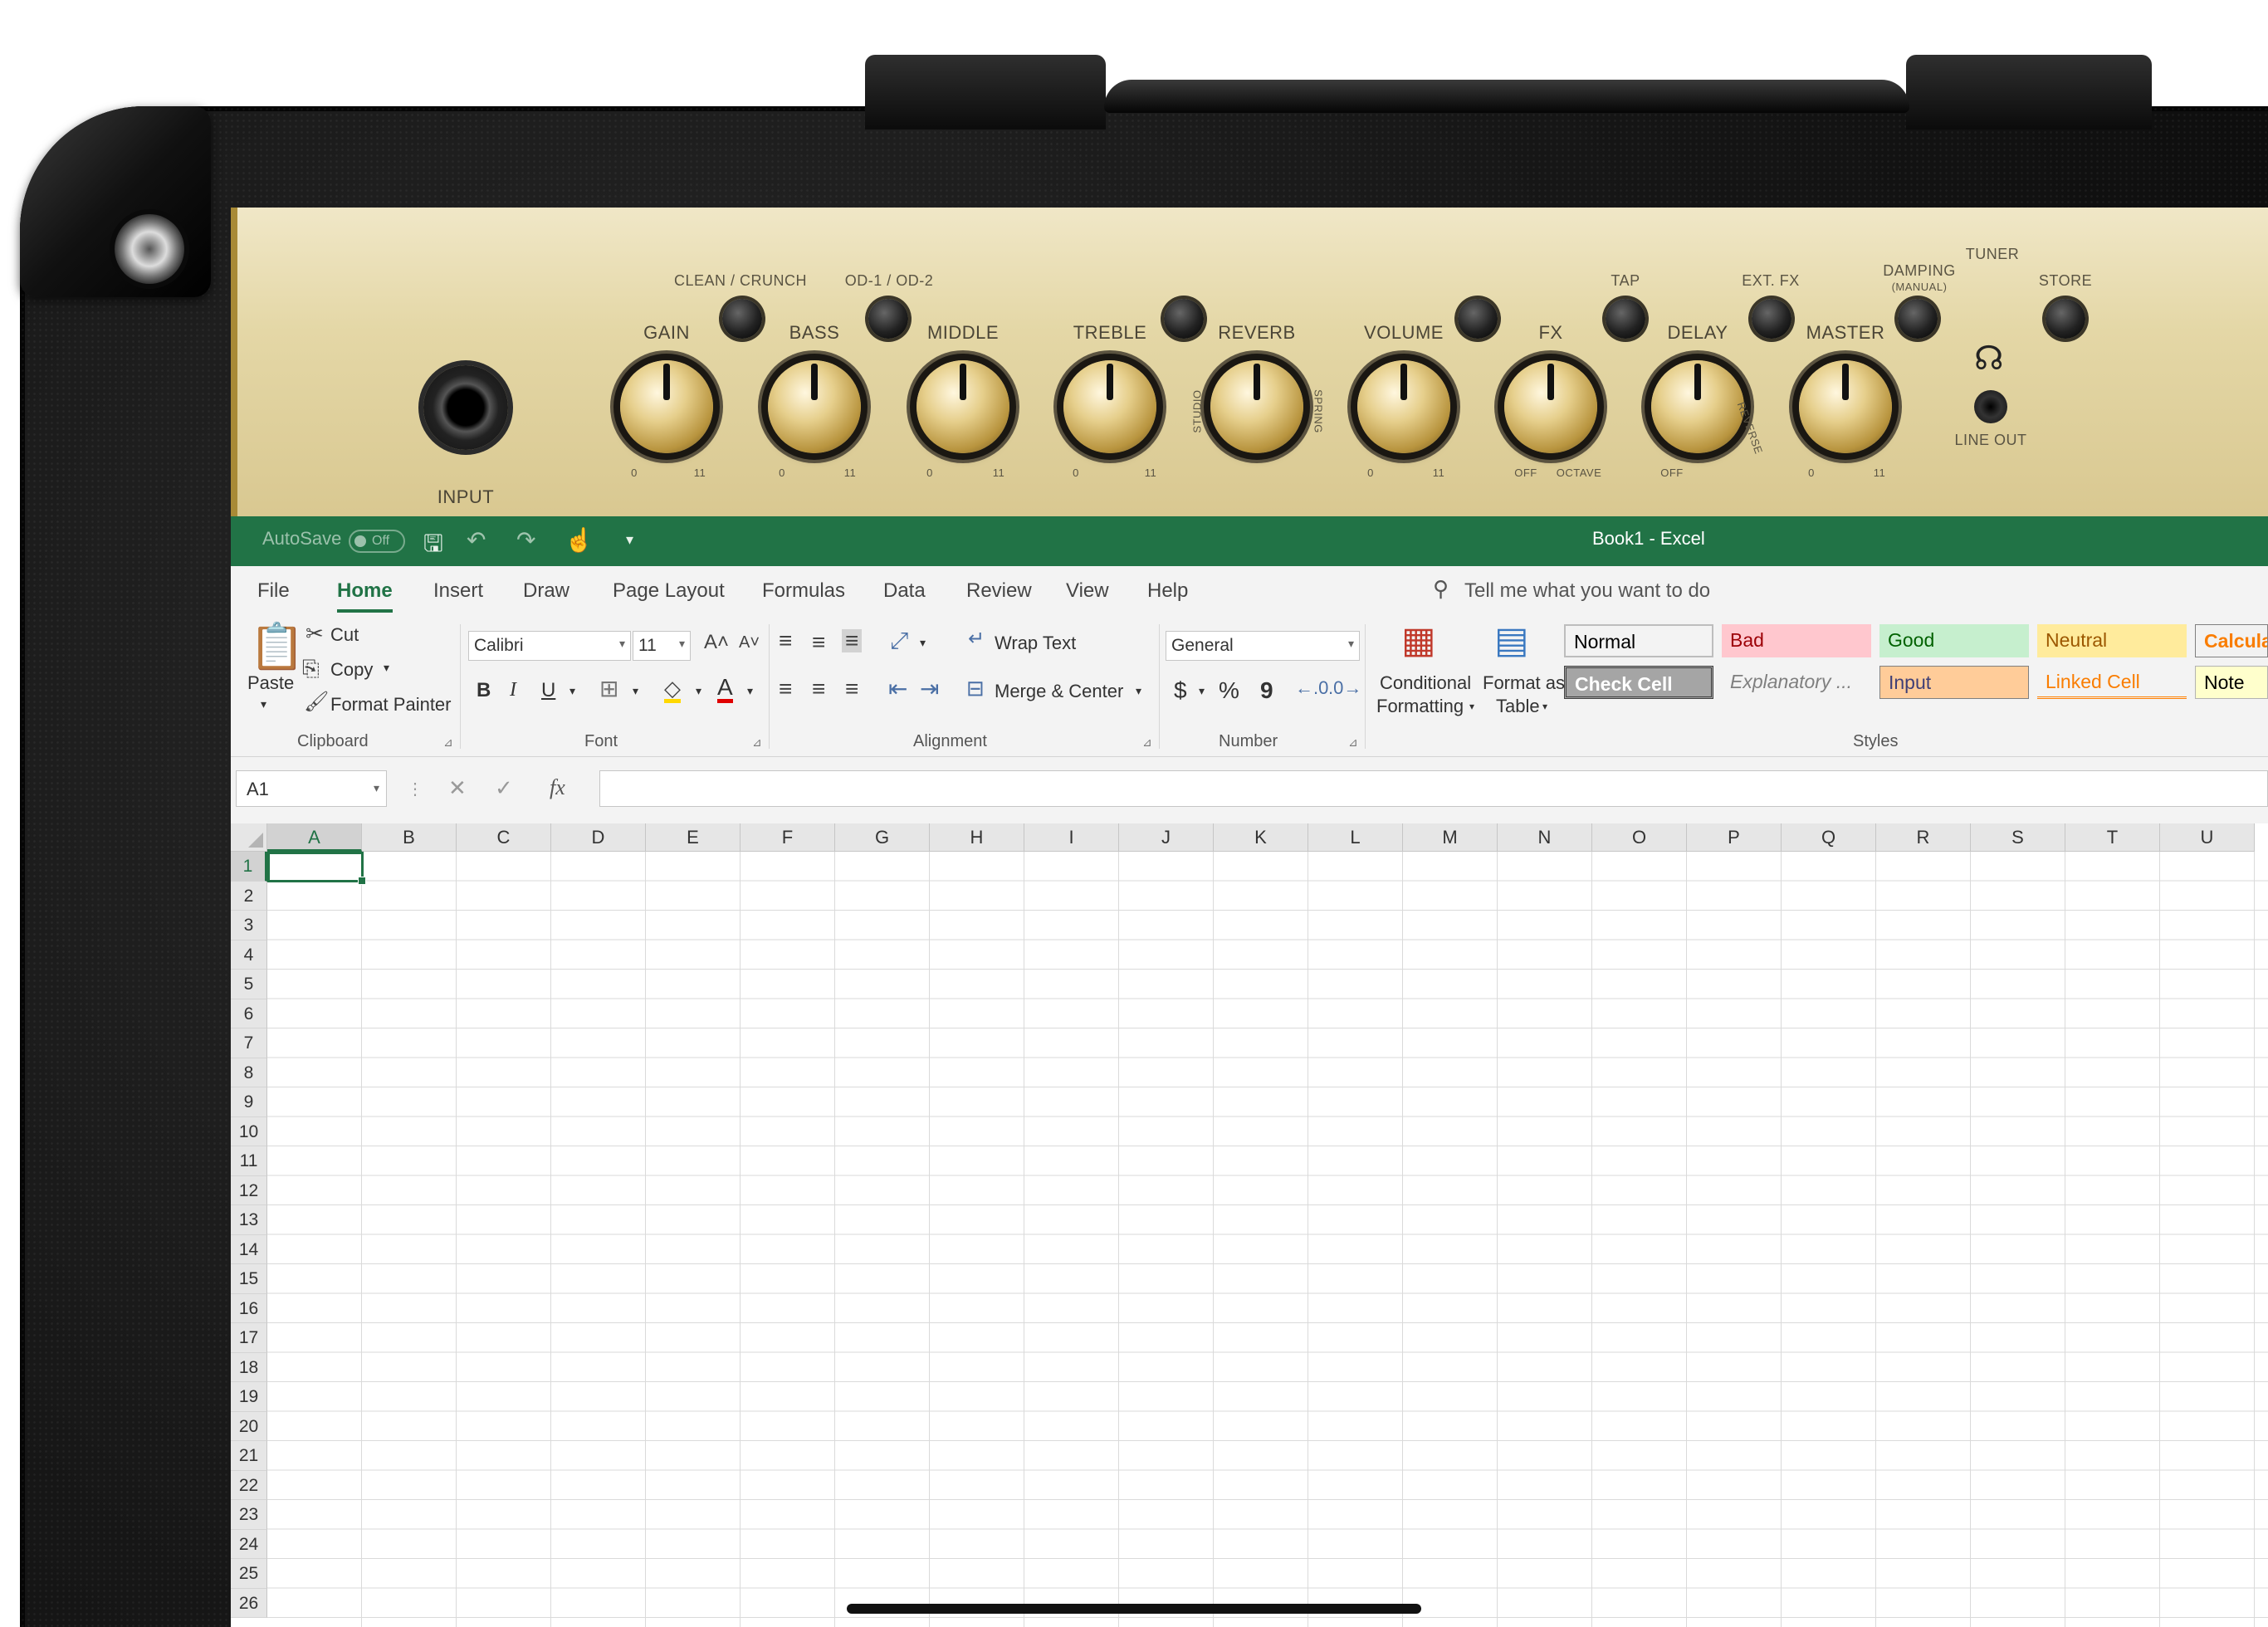 The height and width of the screenshot is (1627, 2268). What do you see at coordinates (273, 591) in the screenshot?
I see `tab-file: File` at bounding box center [273, 591].